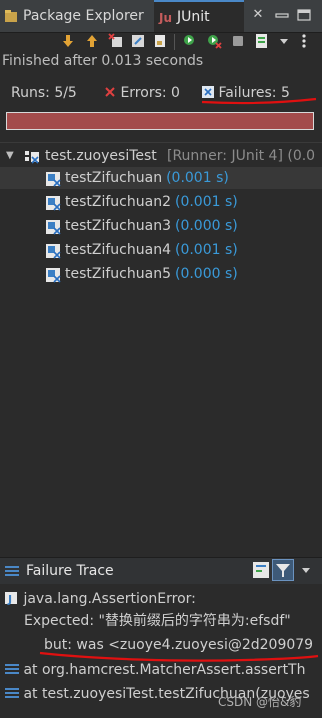  What do you see at coordinates (262, 41) in the screenshot?
I see `test-run-history-icon` at bounding box center [262, 41].